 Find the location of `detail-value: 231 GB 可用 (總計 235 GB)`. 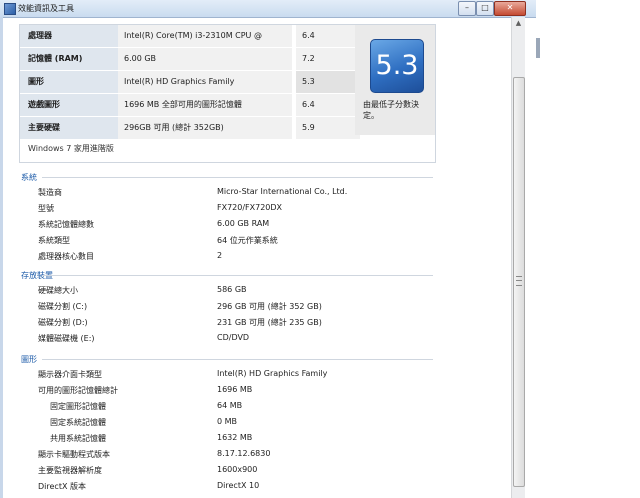

detail-value: 231 GB 可用 (總計 235 GB) is located at coordinates (269, 322).